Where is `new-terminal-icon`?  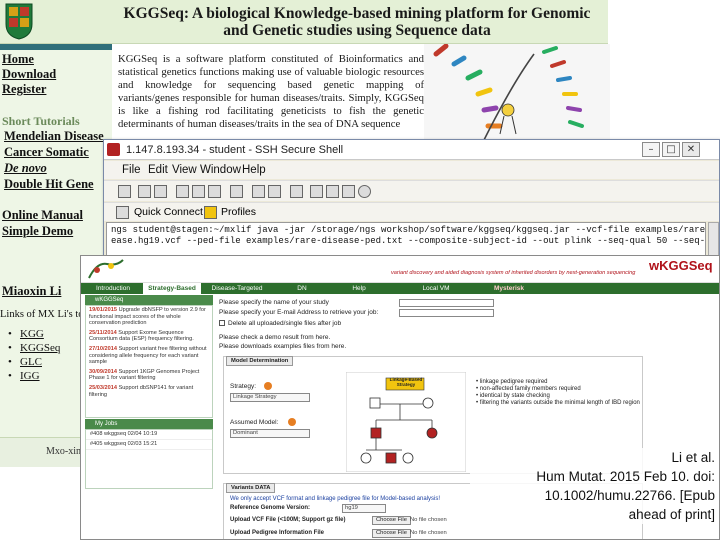
new-terminal-icon is located at coordinates (258, 191).